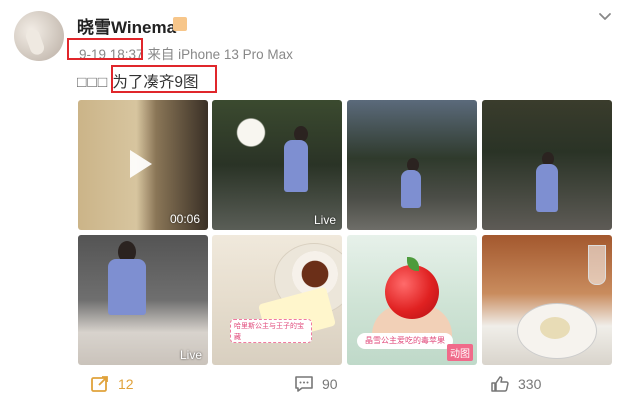 The width and height of the screenshot is (626, 409). I want to click on comment-button: 90, so click(316, 384).